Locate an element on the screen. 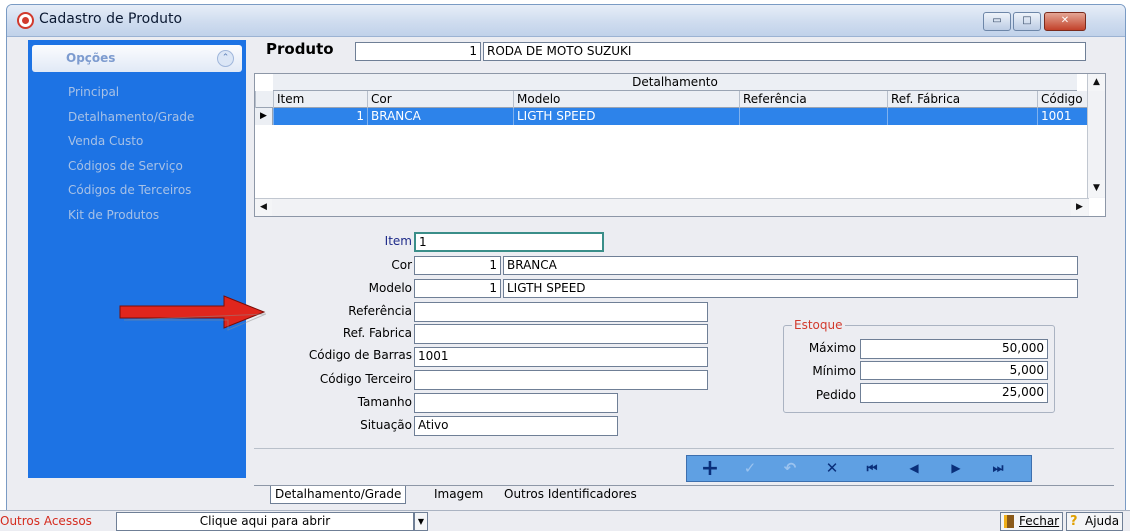 This screenshot has height=531, width=1130. tab-detalhamento-grade: Detalhamento/Grade is located at coordinates (338, 495).